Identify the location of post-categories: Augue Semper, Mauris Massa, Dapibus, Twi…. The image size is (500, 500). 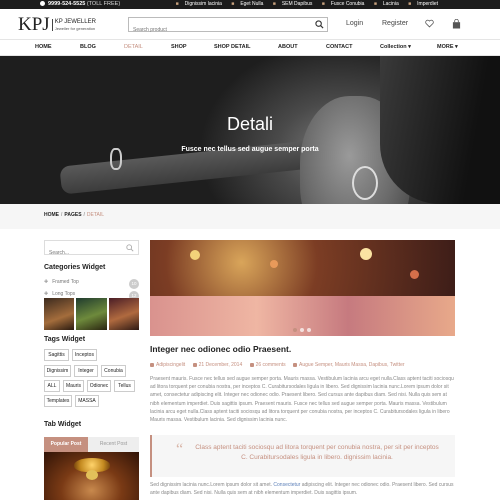
(352, 365).